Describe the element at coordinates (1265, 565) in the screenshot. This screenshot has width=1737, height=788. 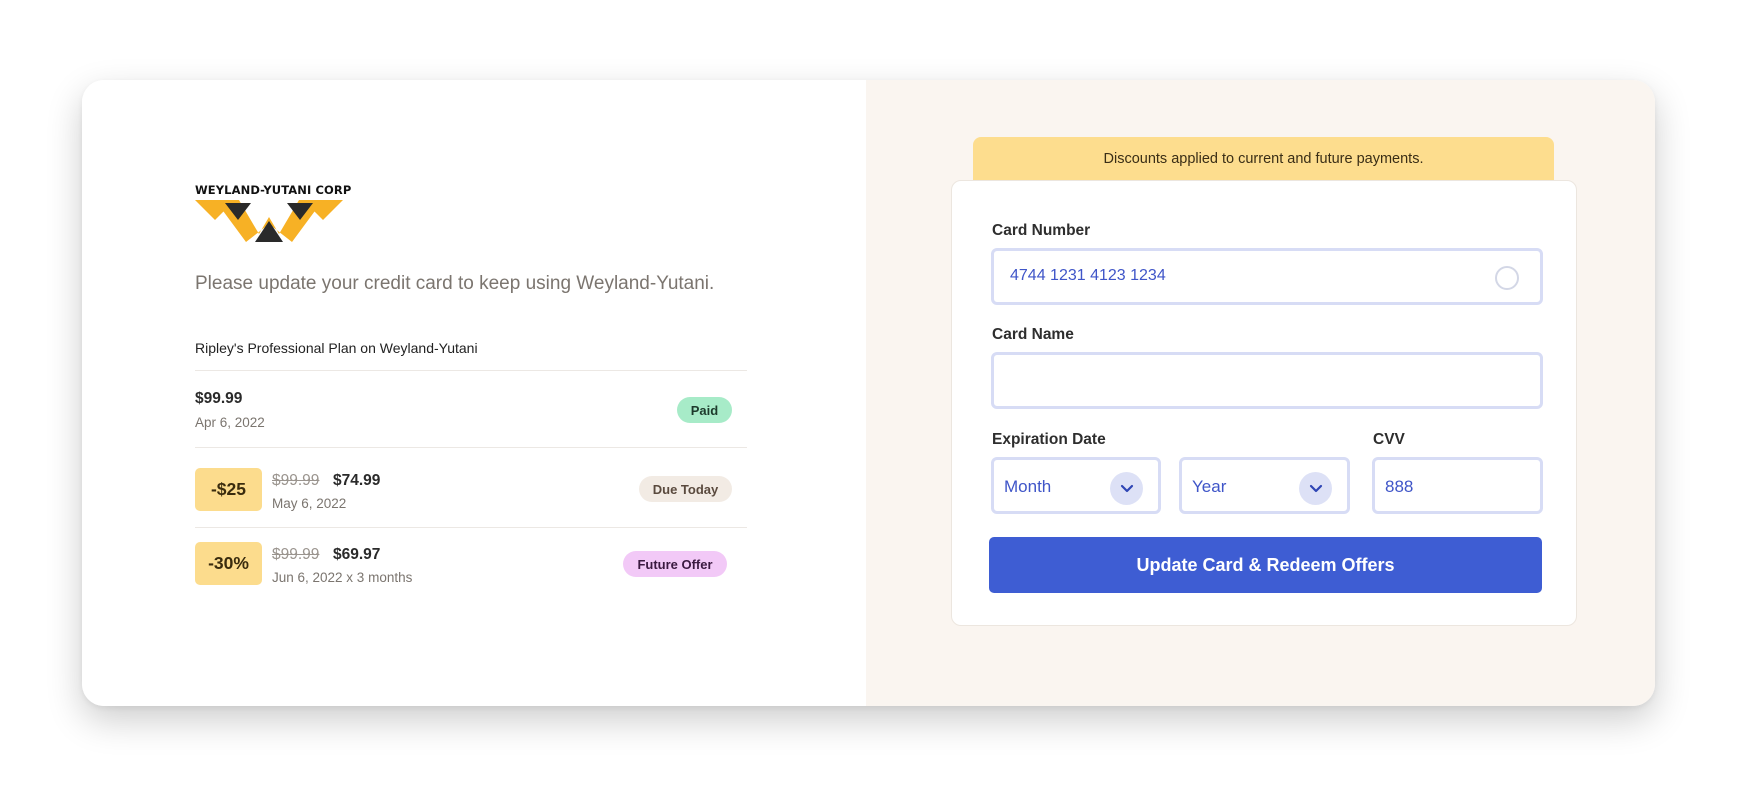
I see `update-card-button: Update Card & Redeem Offers` at that location.